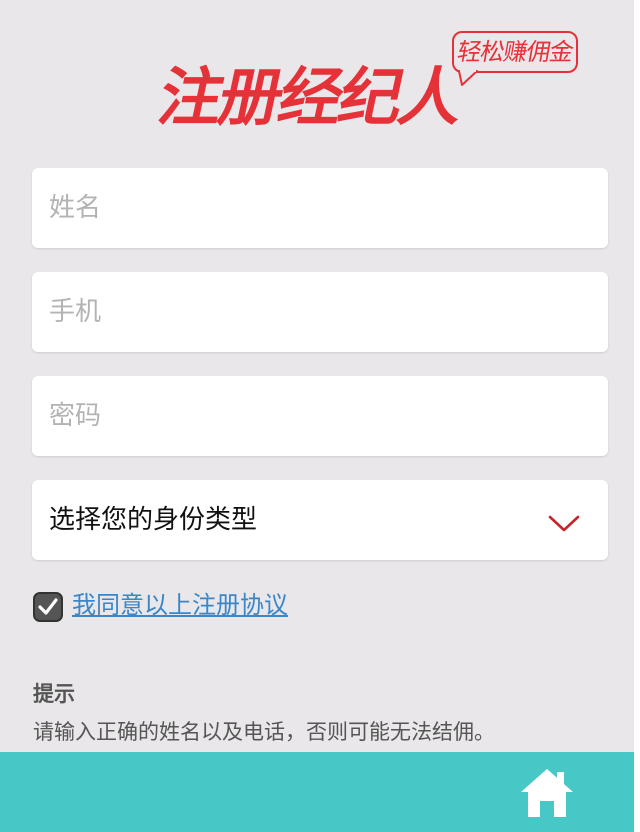 The height and width of the screenshot is (832, 640). Describe the element at coordinates (468, 77) in the screenshot. I see `speech-bubble-tail-icon` at that location.